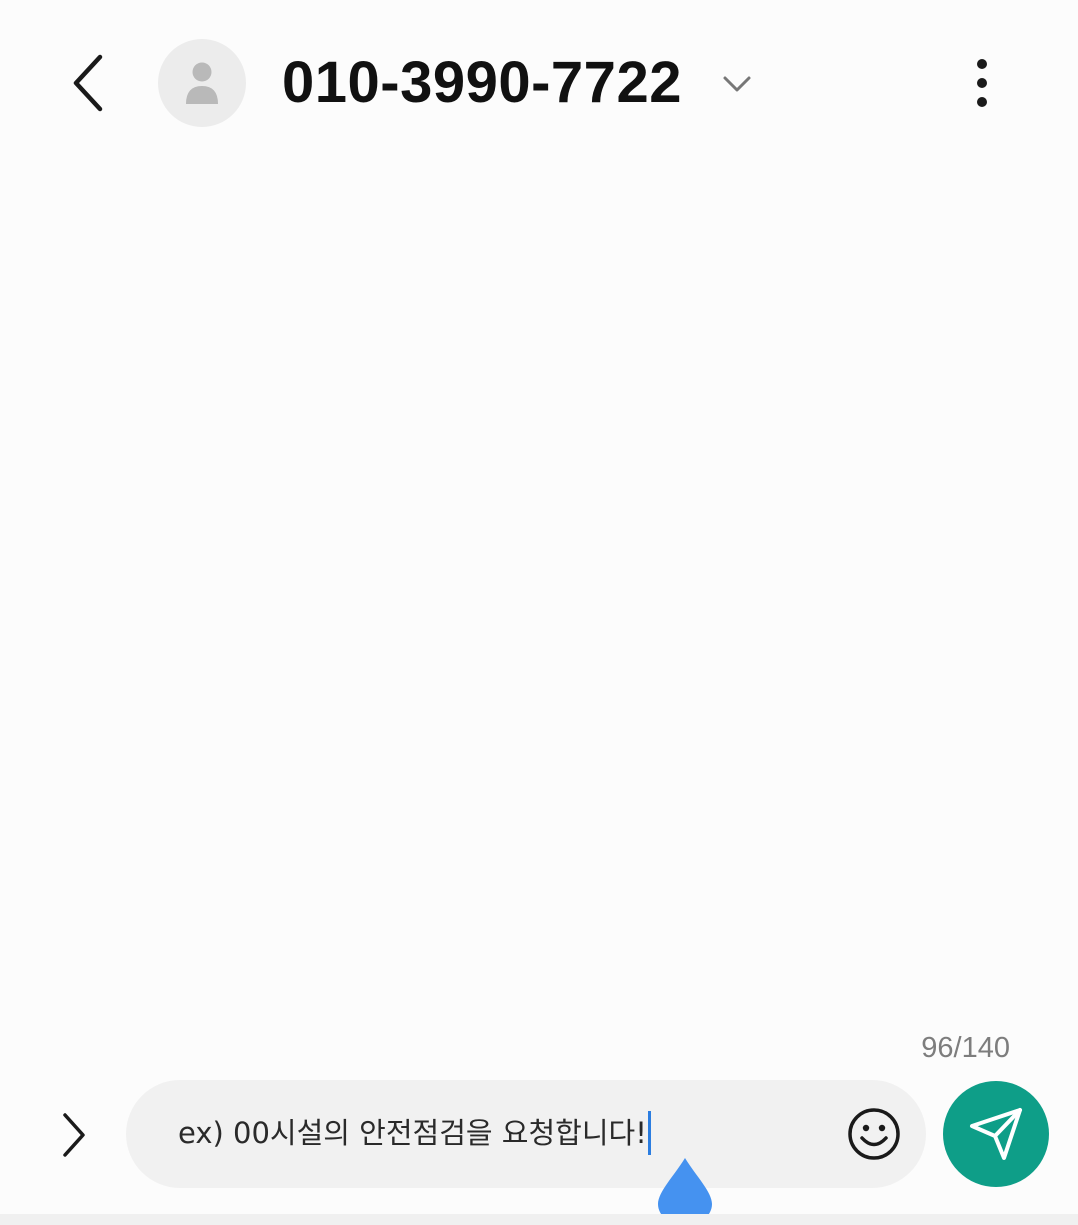 This screenshot has width=1078, height=1225. Describe the element at coordinates (539, 1219) in the screenshot. I see `navigation-bar-area` at that location.